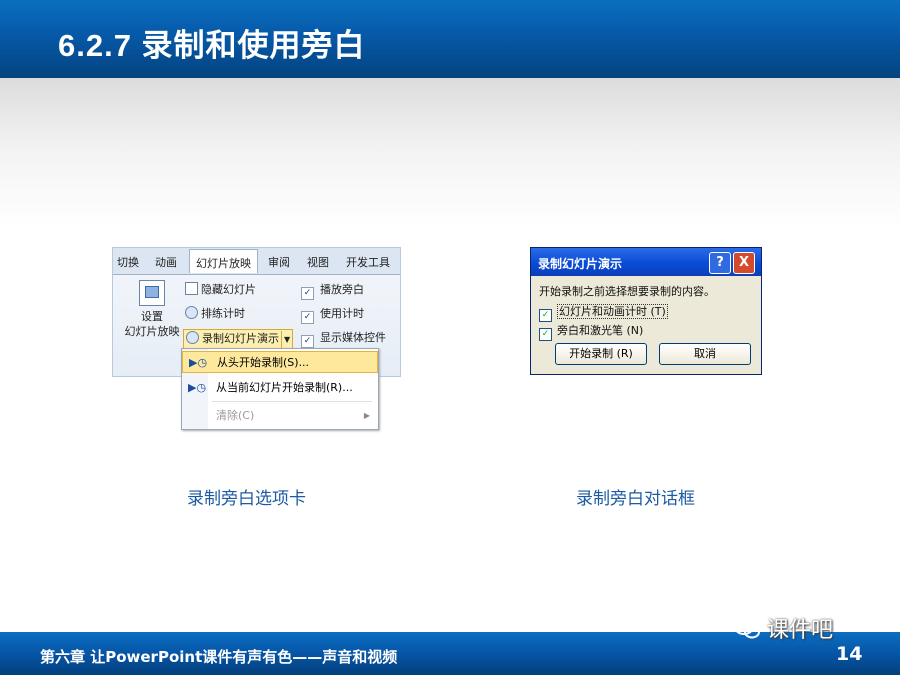  I want to click on record-icon, so click(192, 337).